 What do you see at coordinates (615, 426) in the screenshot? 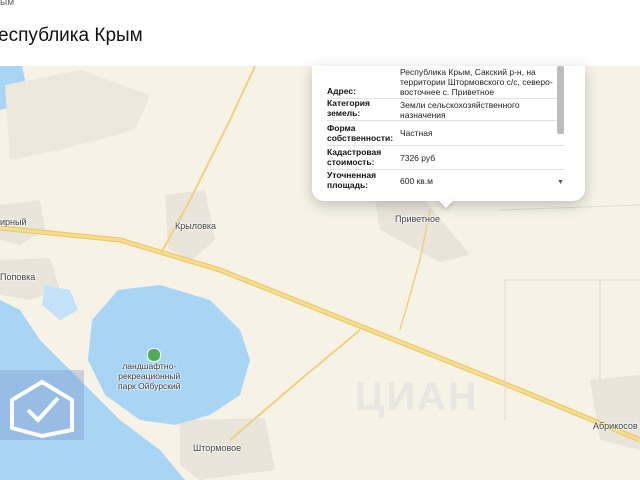
I see `label-abrikosovka: Абрикосов` at bounding box center [615, 426].